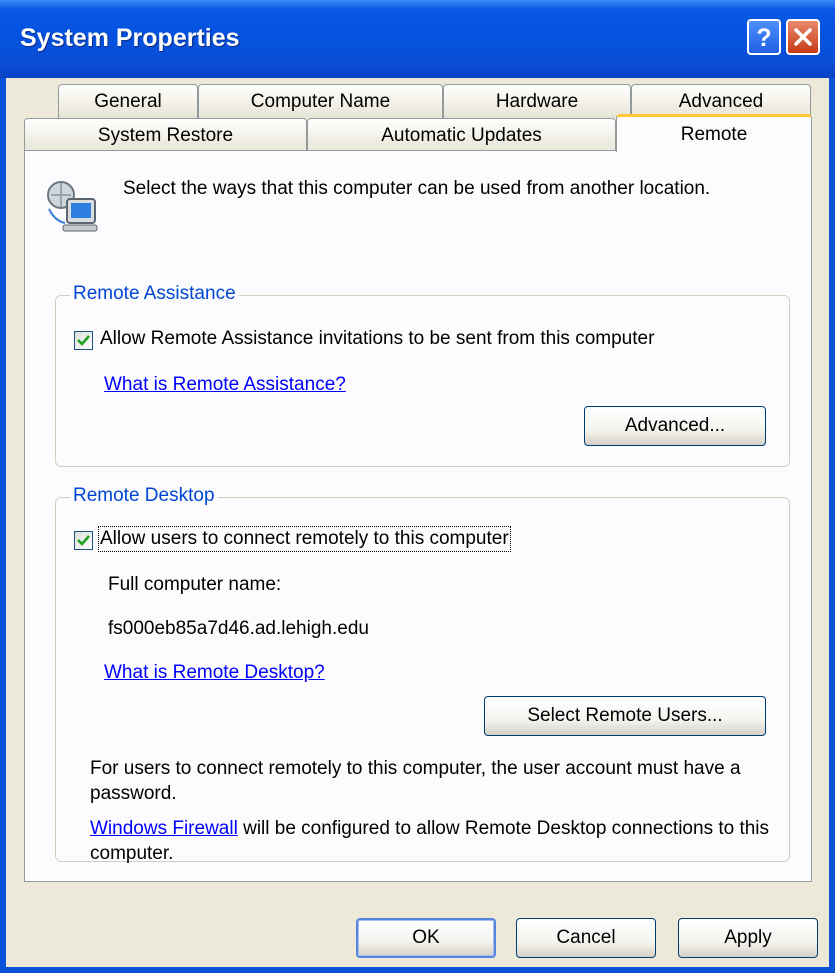 The width and height of the screenshot is (835, 973). I want to click on remote-desktop-group-label: Remote Desktop, so click(144, 496).